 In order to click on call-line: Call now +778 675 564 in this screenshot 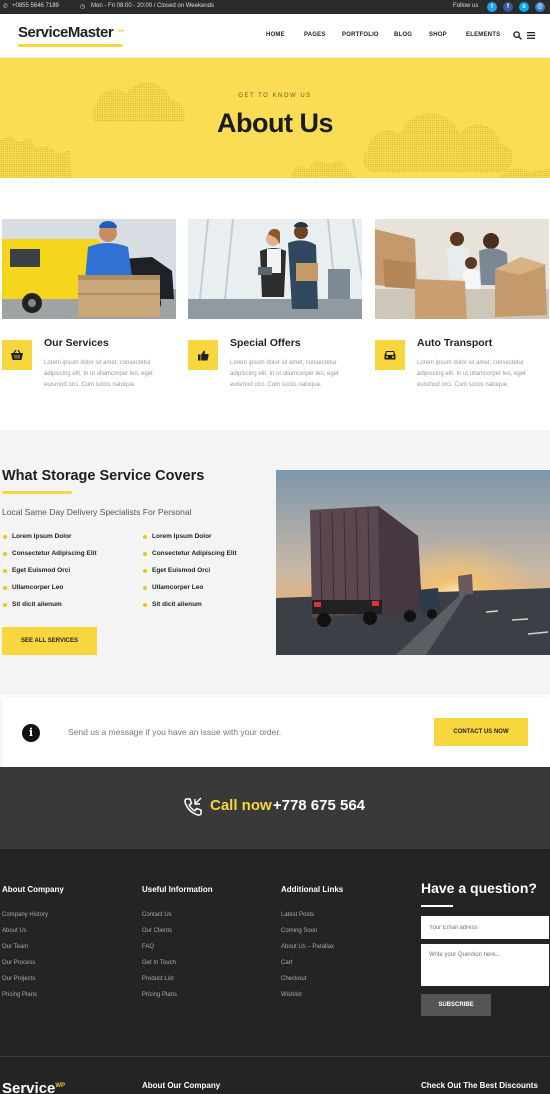, I will do `click(287, 805)`.